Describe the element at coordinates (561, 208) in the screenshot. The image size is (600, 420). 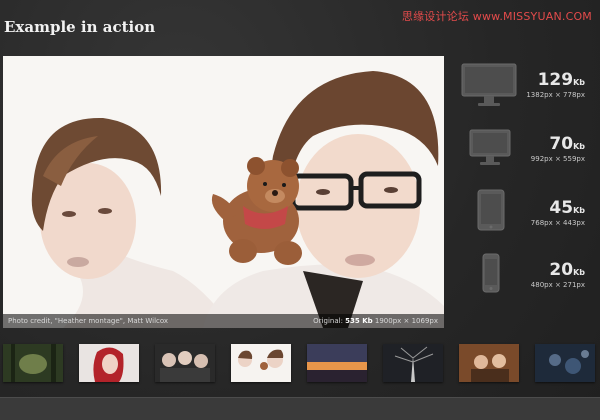
I see `size-value: 45` at that location.